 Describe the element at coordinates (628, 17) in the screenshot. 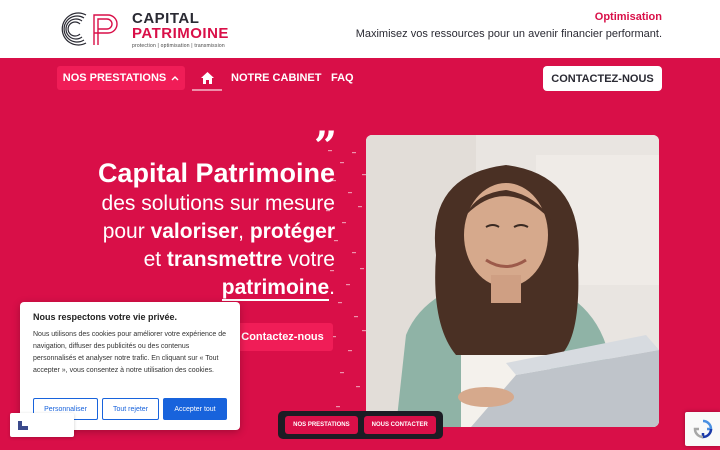

I see `header-promo-title: Optimisation` at that location.